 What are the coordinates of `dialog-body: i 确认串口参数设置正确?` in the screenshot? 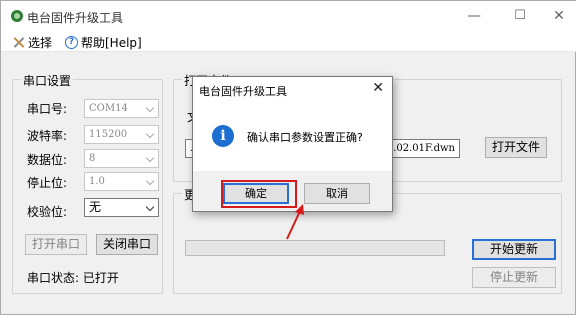 It's located at (292, 136).